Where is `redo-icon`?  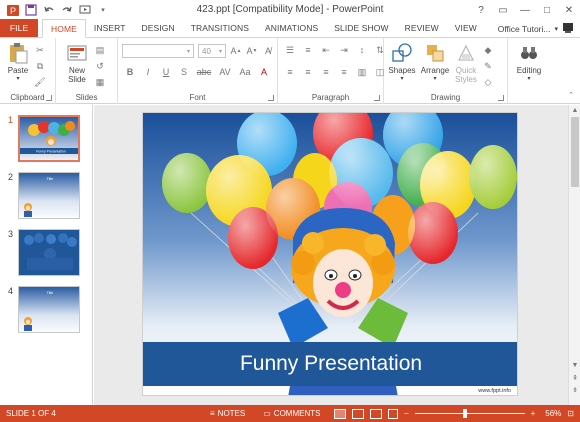
redo-icon is located at coordinates (67, 10).